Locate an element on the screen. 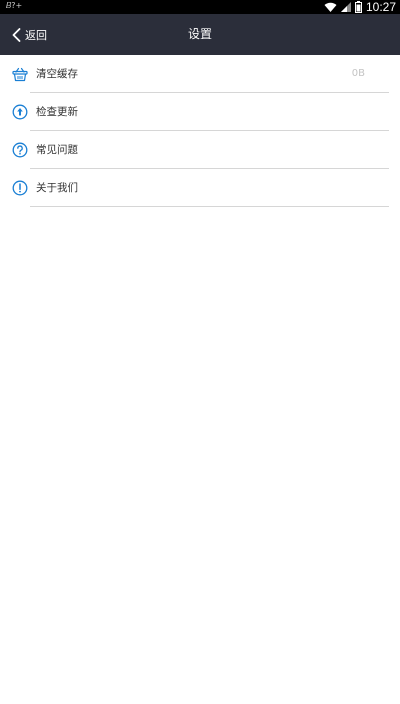 Image resolution: width=400 pixels, height=704 pixels. menu-item-label: 关于我们 is located at coordinates (57, 188).